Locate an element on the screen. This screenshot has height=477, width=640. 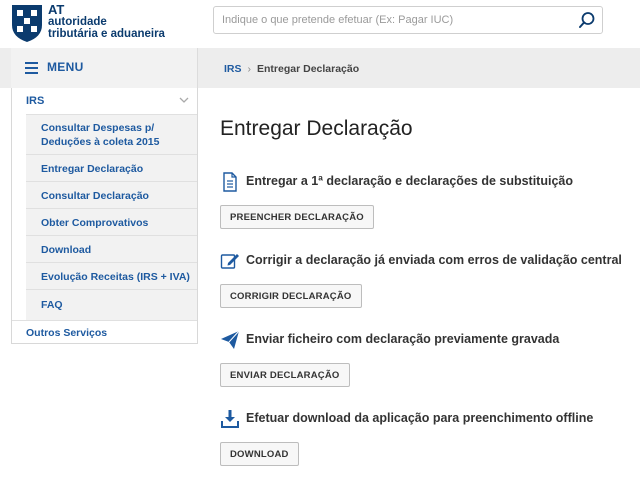
search-box is located at coordinates (408, 20).